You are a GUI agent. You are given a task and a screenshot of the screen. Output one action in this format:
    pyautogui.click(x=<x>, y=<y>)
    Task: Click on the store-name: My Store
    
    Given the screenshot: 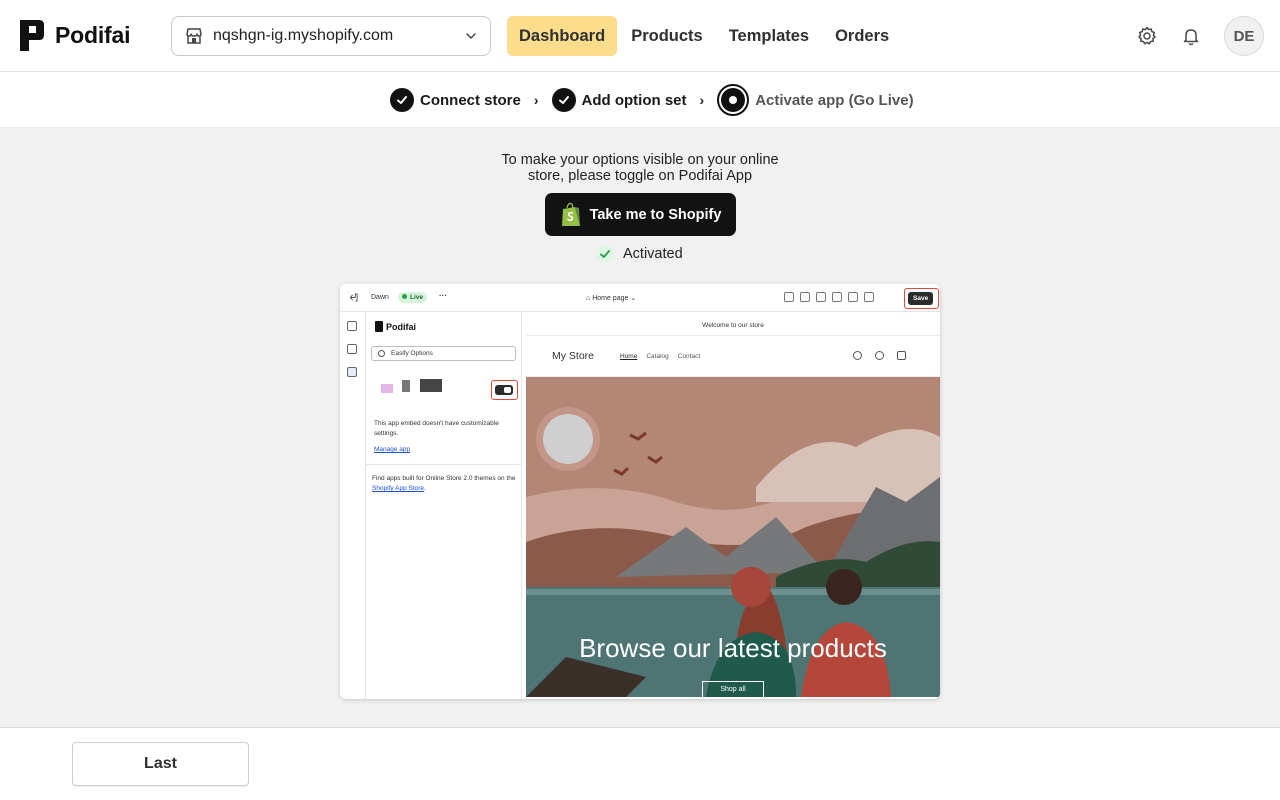 What is the action you would take?
    pyautogui.click(x=573, y=356)
    